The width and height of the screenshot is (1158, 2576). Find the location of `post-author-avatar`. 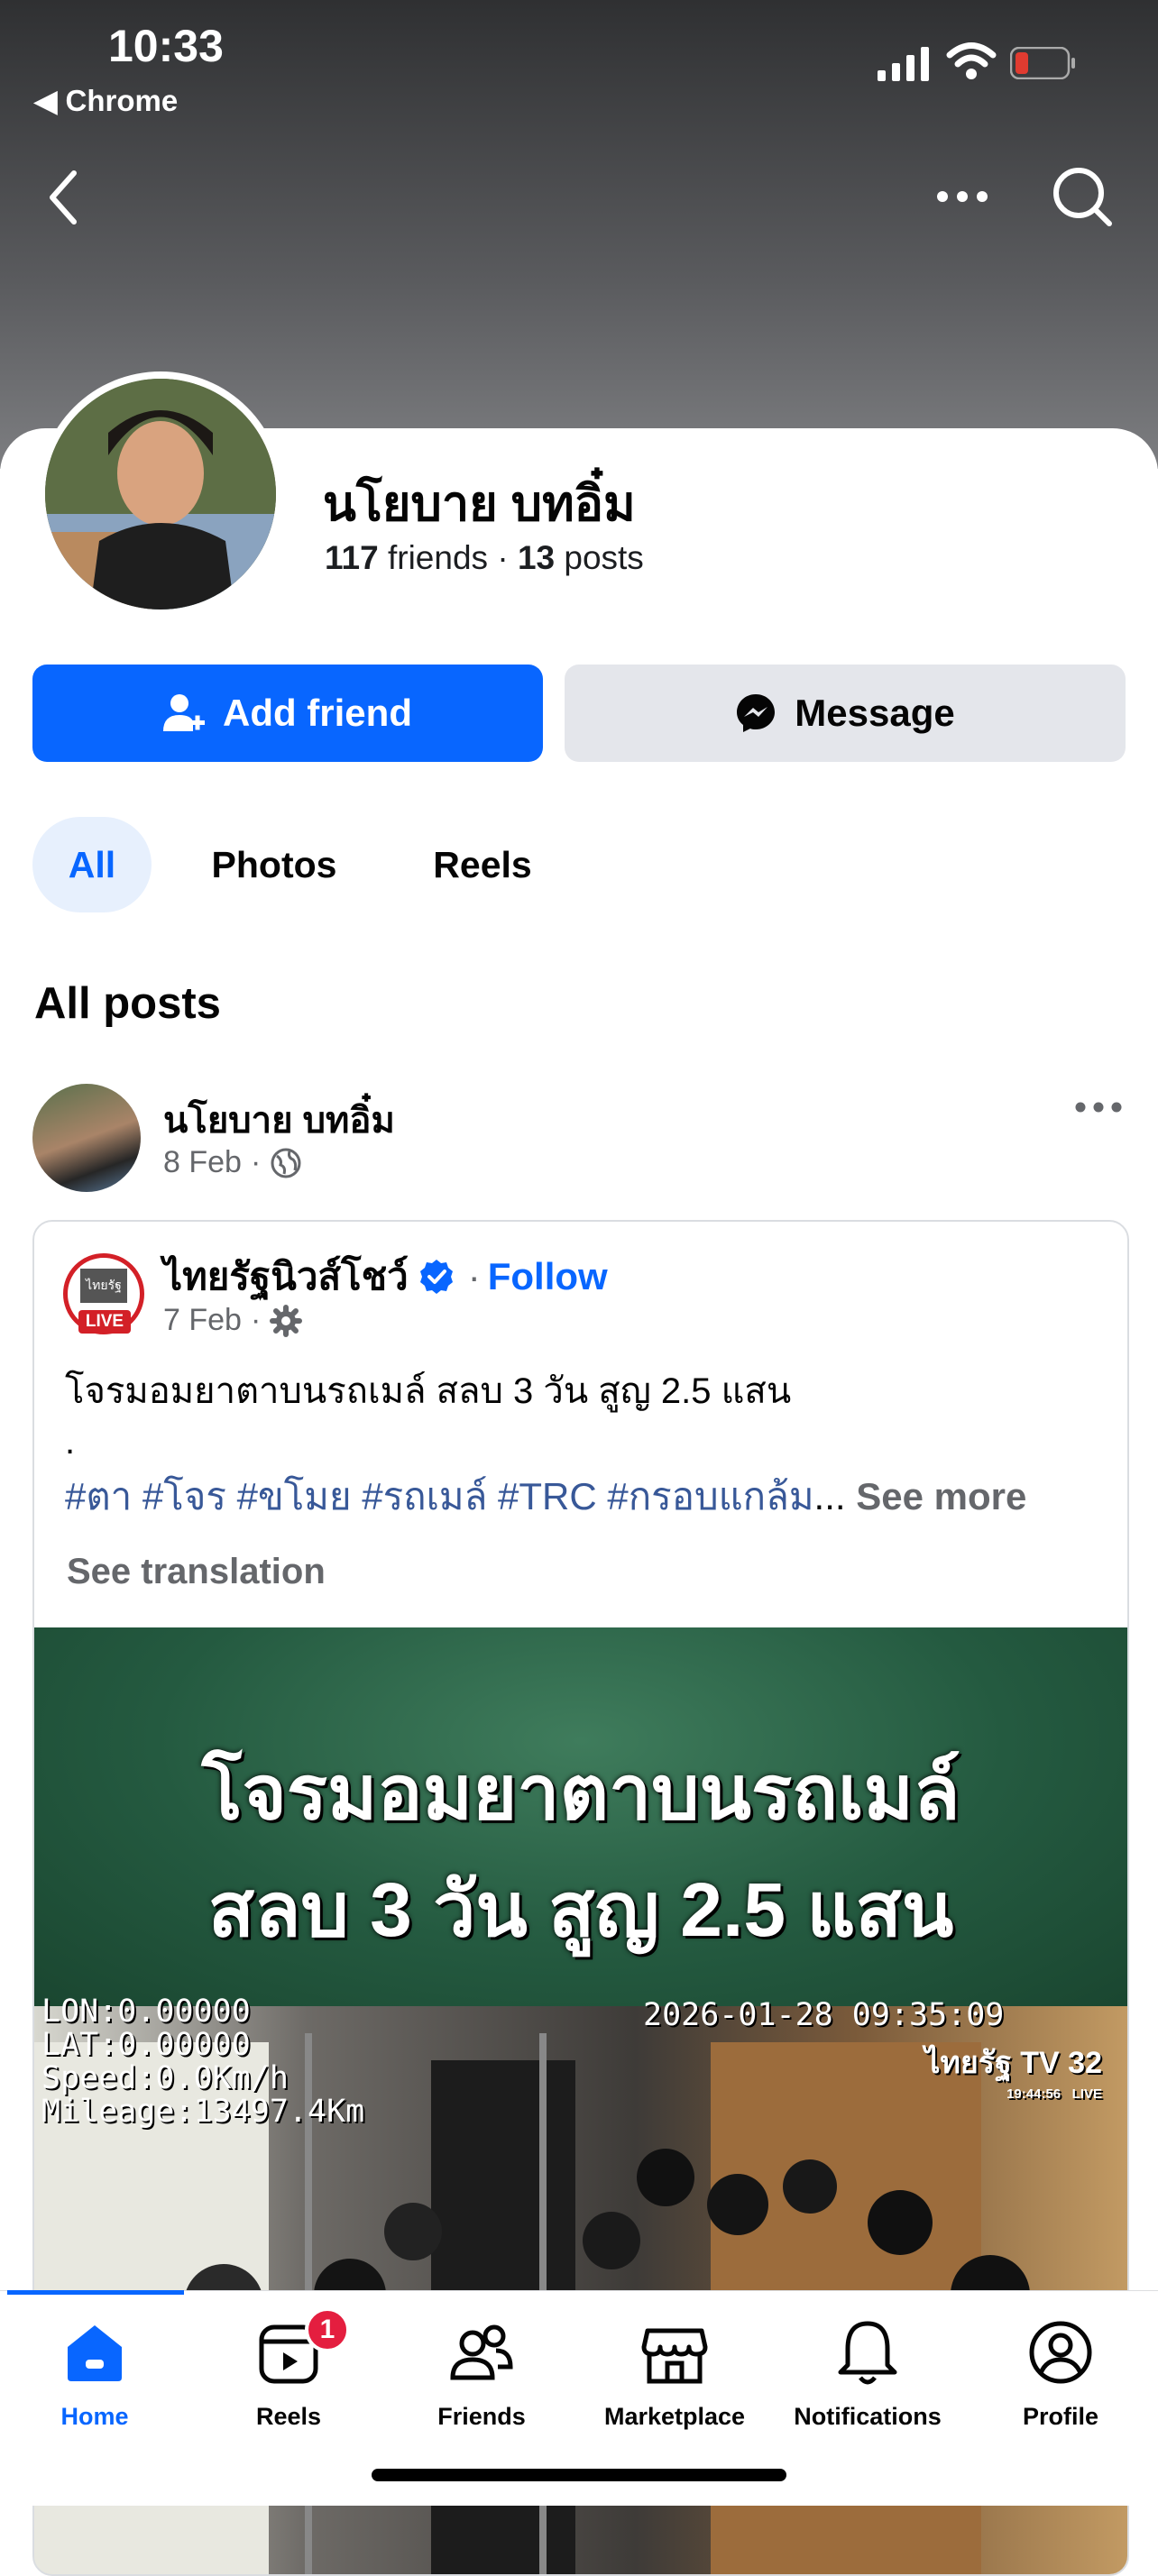

post-author-avatar is located at coordinates (86, 1138).